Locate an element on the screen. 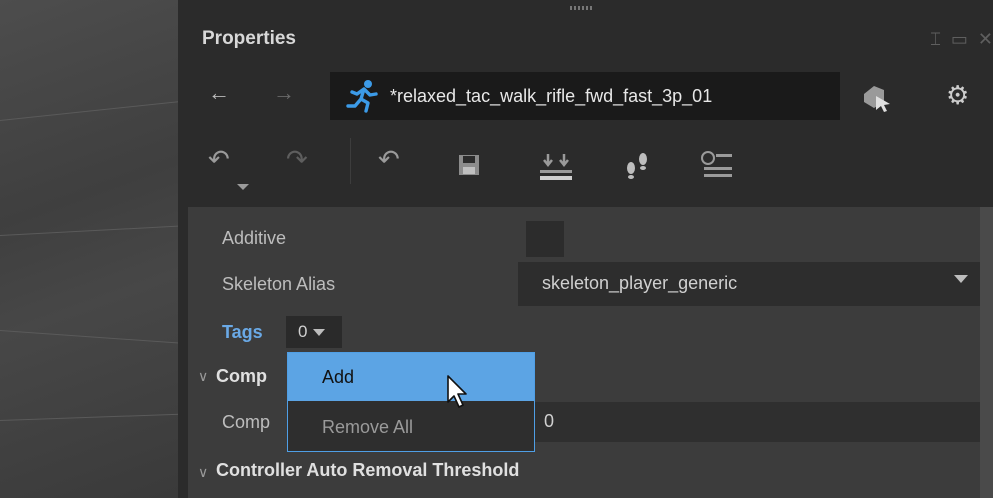 The width and height of the screenshot is (993, 498). close-icon: ✕ is located at coordinates (985, 39).